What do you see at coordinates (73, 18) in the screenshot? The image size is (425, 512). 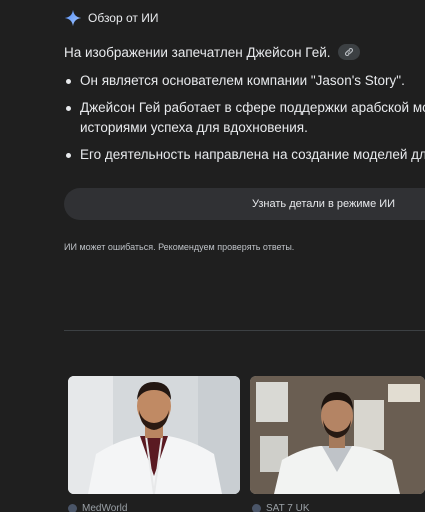 I see `gemini-sparkle-icon` at bounding box center [73, 18].